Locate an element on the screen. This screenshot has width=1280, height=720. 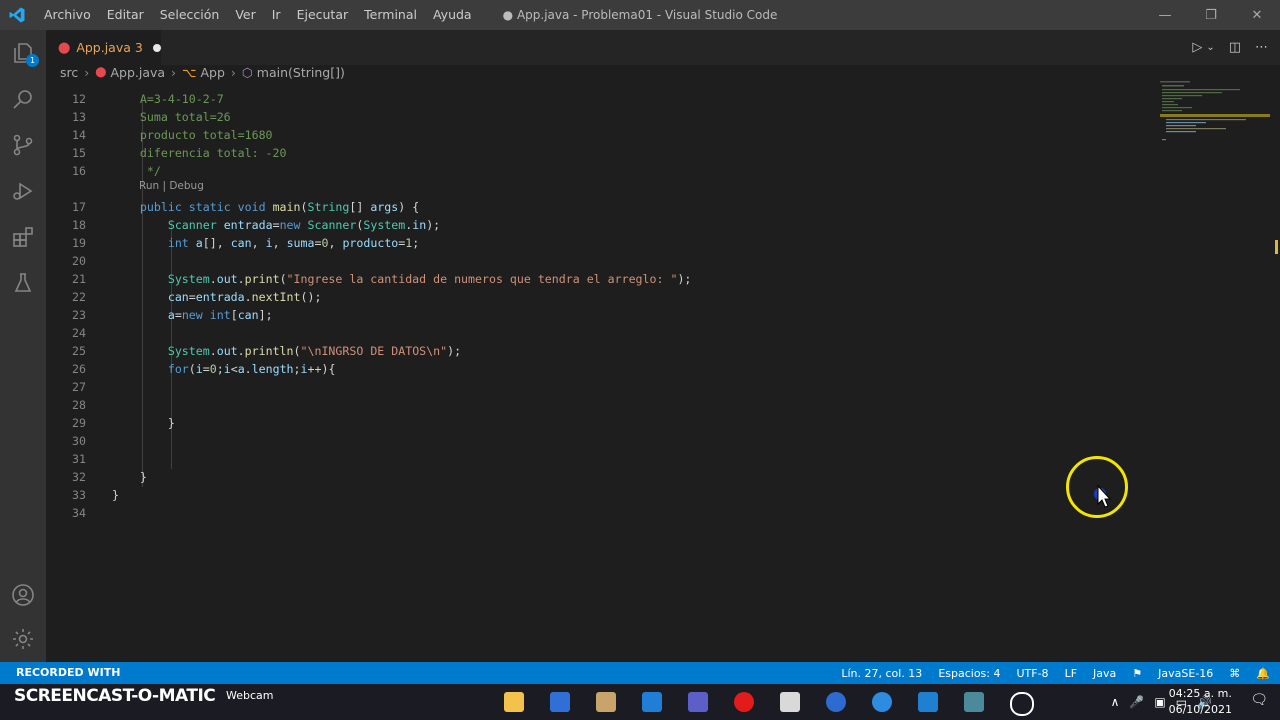
gear-icon is located at coordinates (23, 639).